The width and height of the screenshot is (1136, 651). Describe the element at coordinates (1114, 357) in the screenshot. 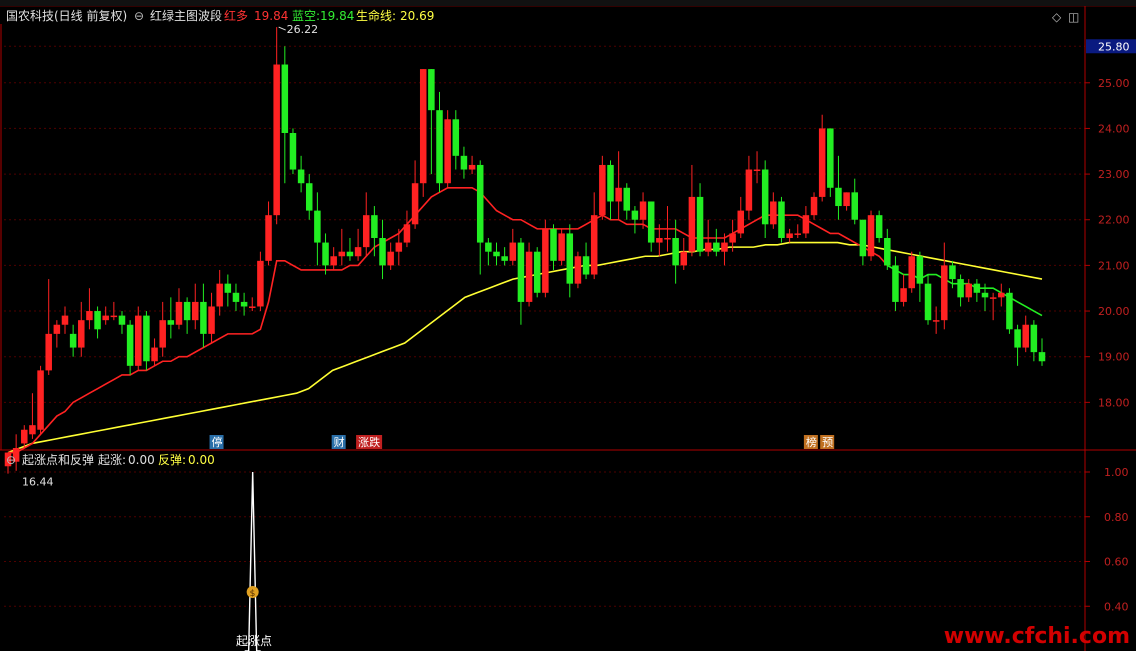

I see `price-tick-label: 19.00` at that location.